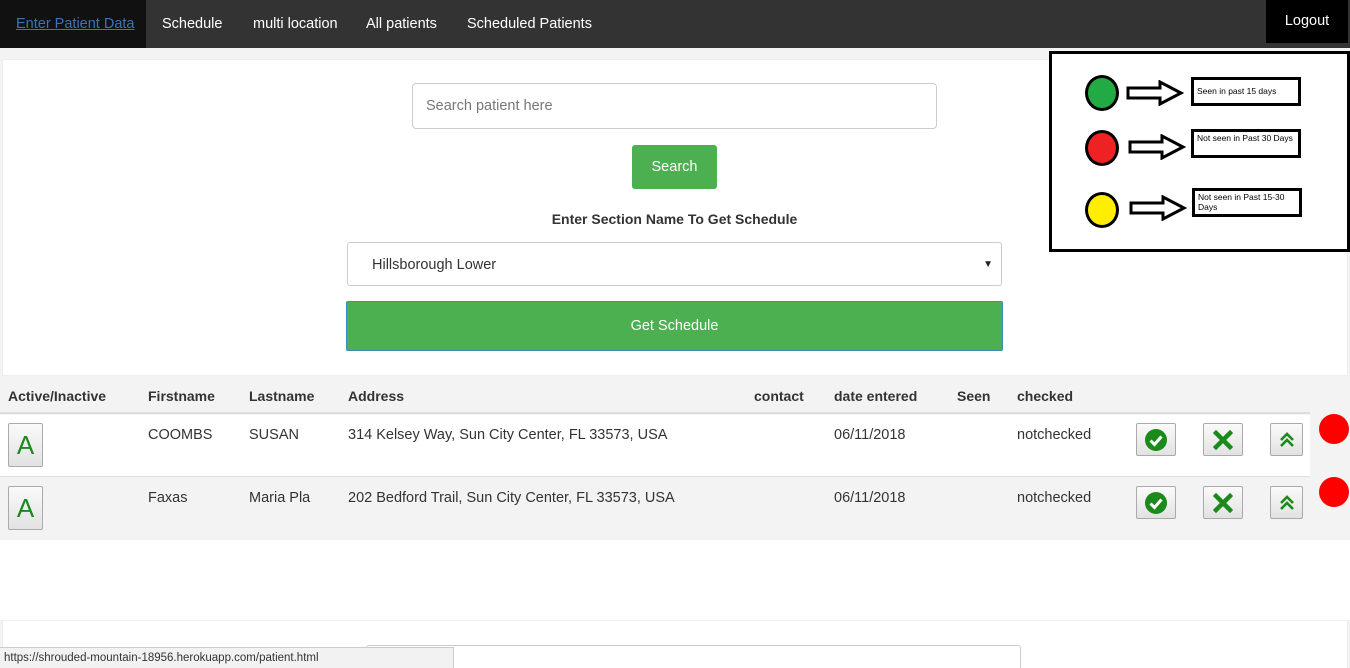 This screenshot has width=1350, height=668. I want to click on col-contact: contact, so click(779, 396).